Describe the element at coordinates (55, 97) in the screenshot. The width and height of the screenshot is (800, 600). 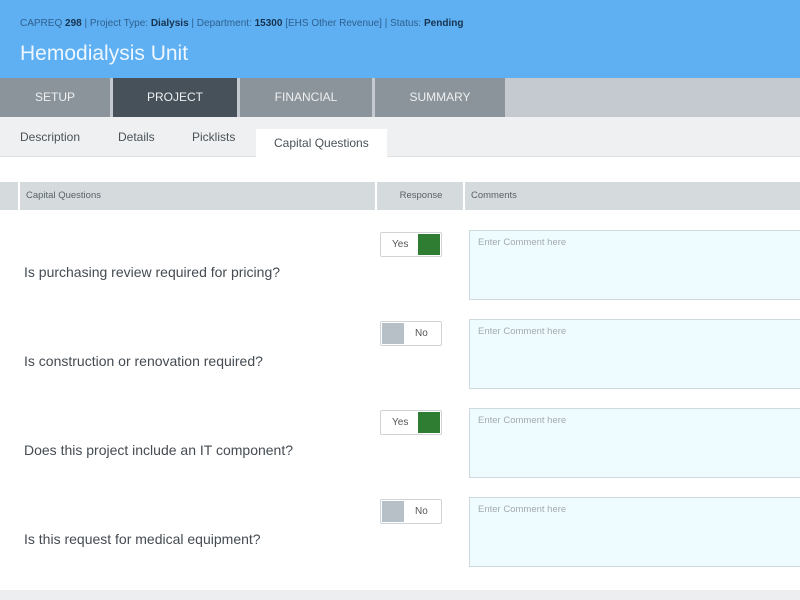
I see `tab-setup: SETUP` at that location.